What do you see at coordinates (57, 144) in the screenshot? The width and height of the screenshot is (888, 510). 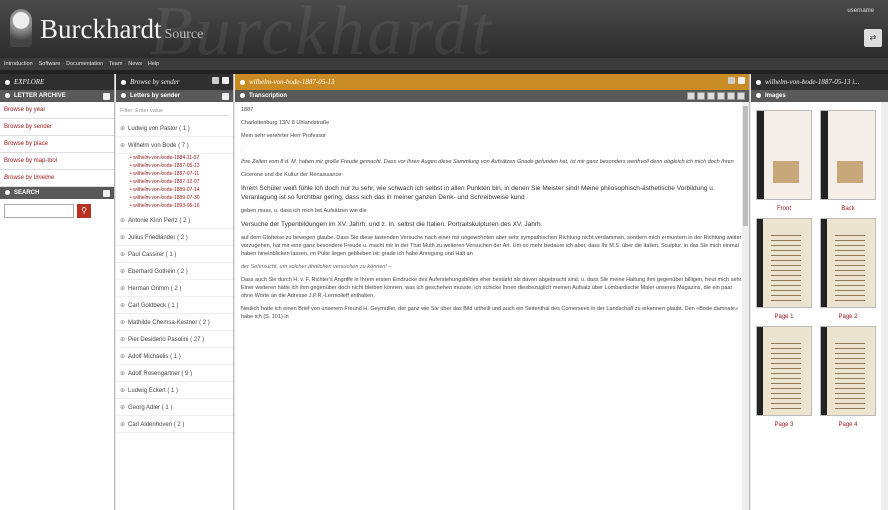 I see `explore-item: Browse by place` at bounding box center [57, 144].